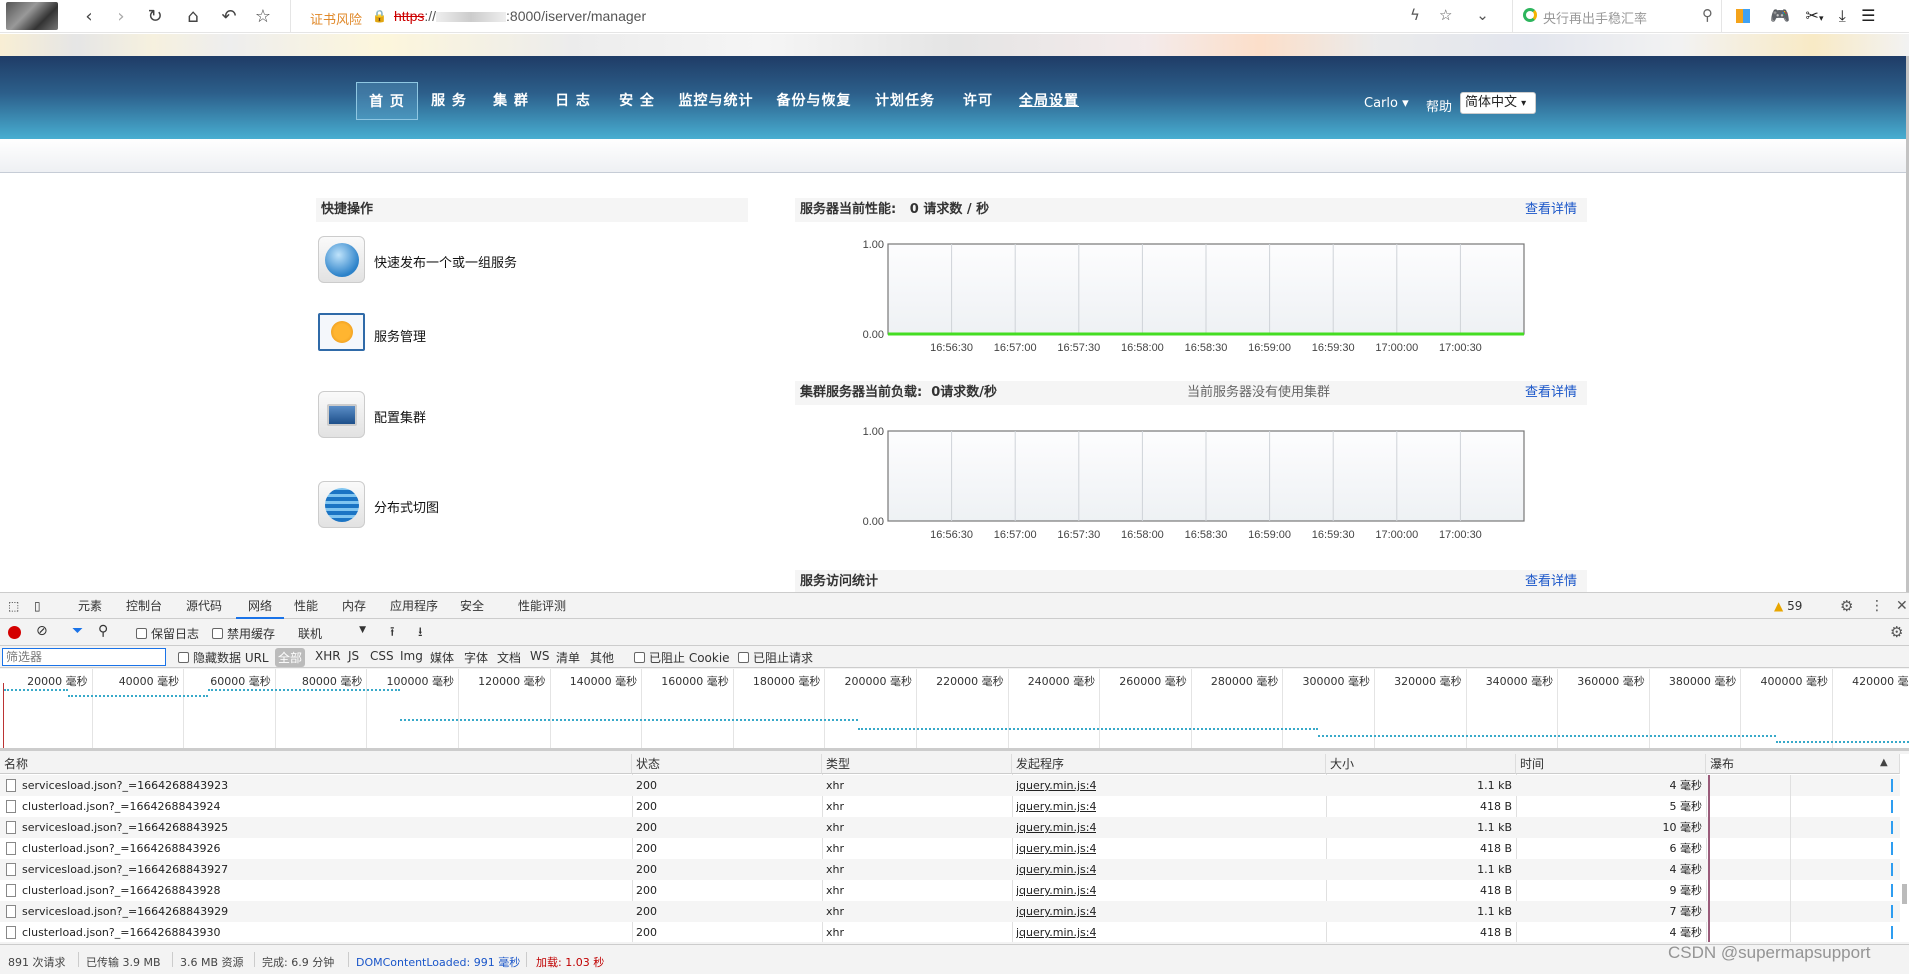  I want to click on request-name: servicesload.json?_=1664268843923, so click(315, 785).